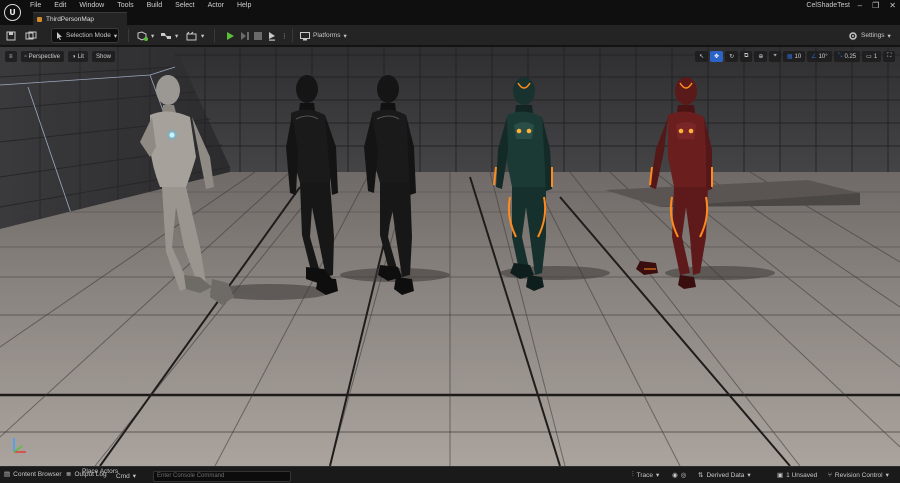  What do you see at coordinates (166, 35) in the screenshot?
I see `blueprint-icon` at bounding box center [166, 35].